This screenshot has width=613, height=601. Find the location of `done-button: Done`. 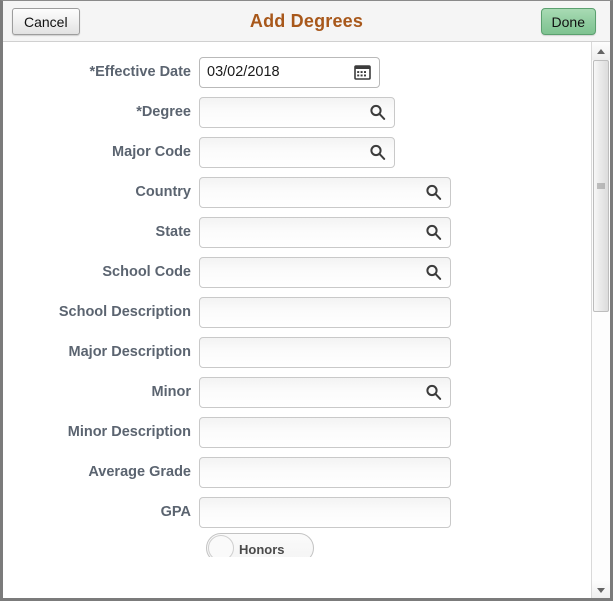

done-button: Done is located at coordinates (568, 21).